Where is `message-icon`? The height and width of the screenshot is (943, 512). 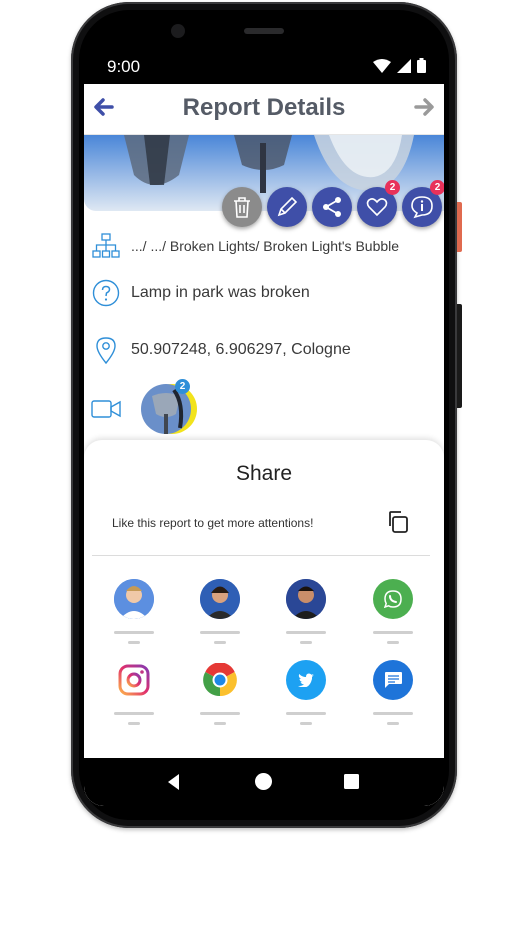
message-icon is located at coordinates (393, 680).